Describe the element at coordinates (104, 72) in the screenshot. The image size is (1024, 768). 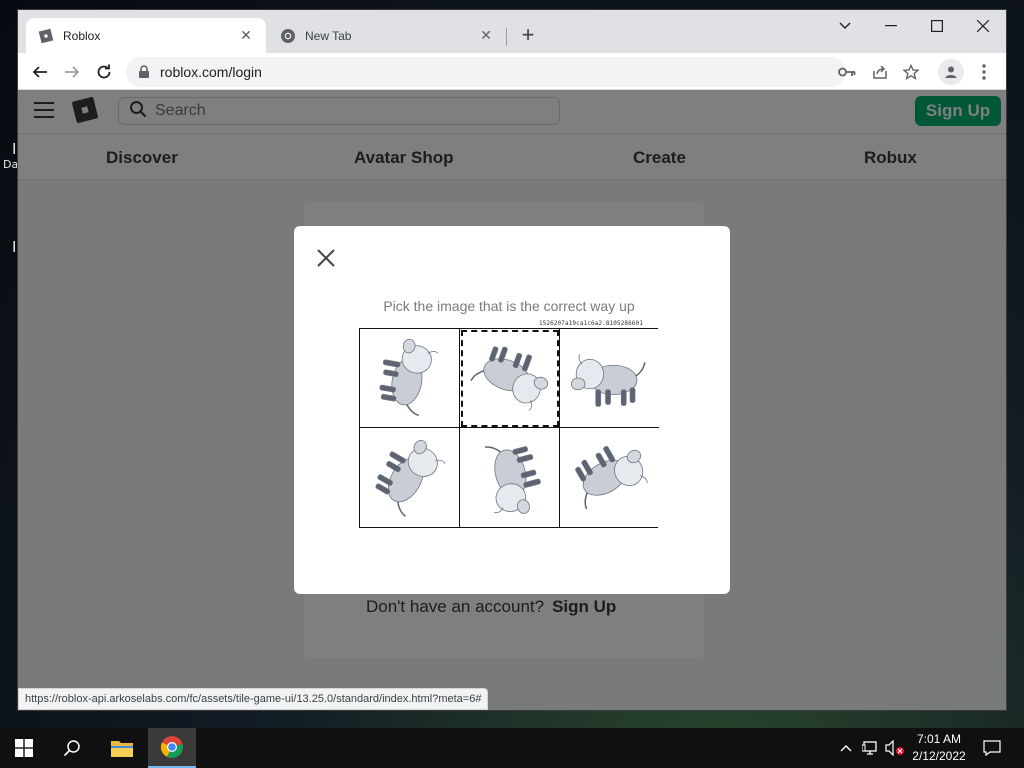
I see `reload-icon` at that location.